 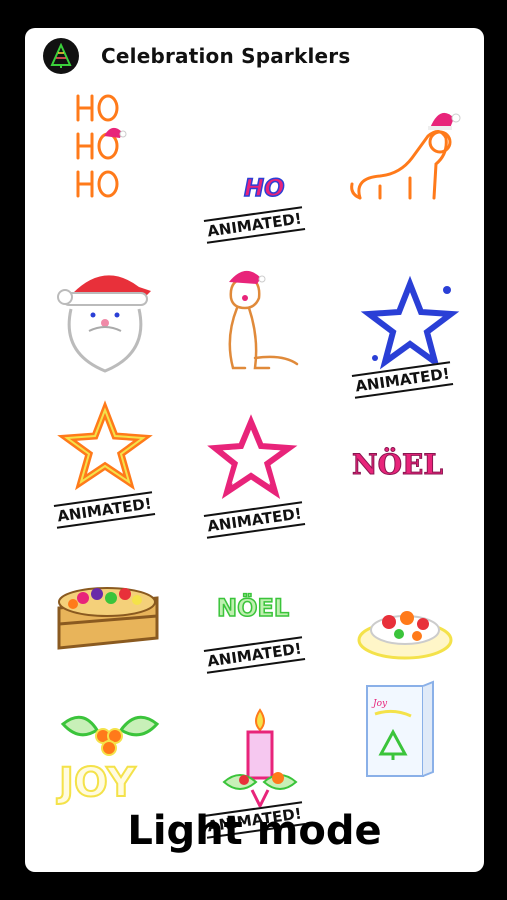 I want to click on ho-sticker: HO, so click(x=275, y=188).